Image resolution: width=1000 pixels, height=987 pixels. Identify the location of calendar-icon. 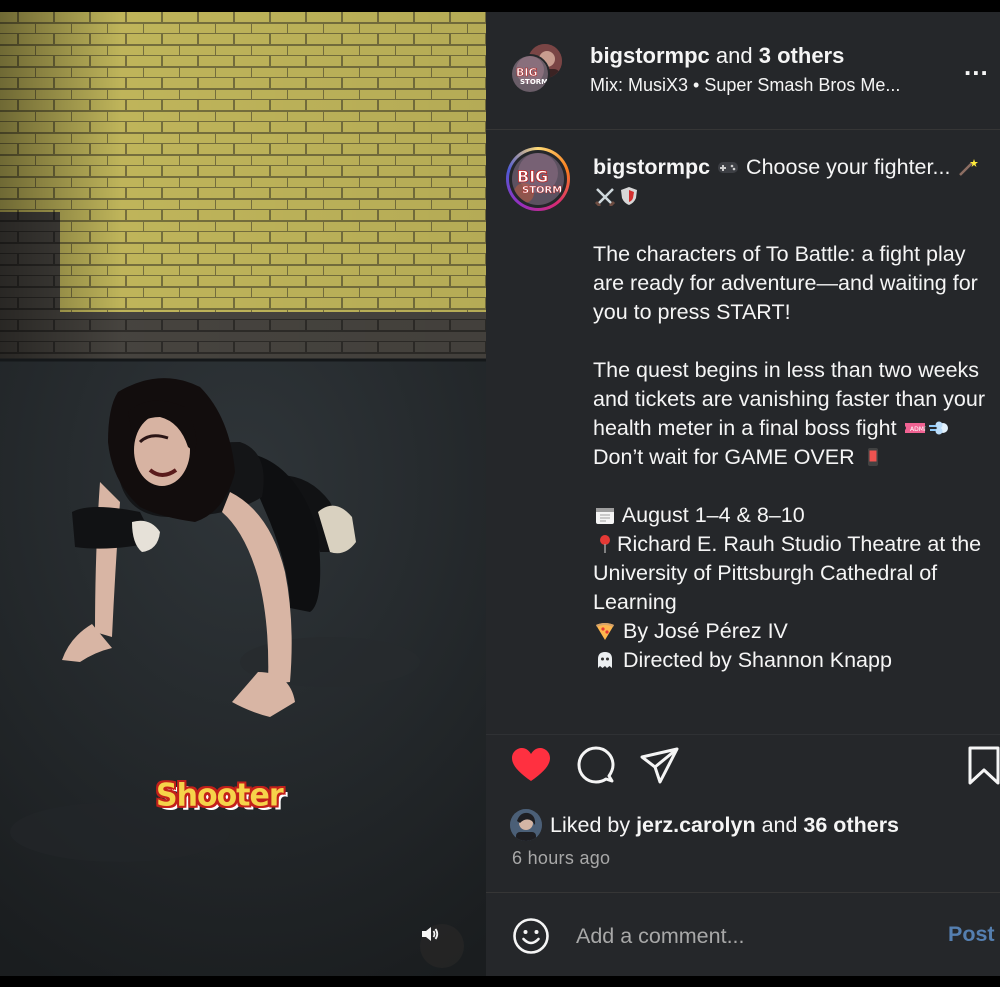
(605, 516).